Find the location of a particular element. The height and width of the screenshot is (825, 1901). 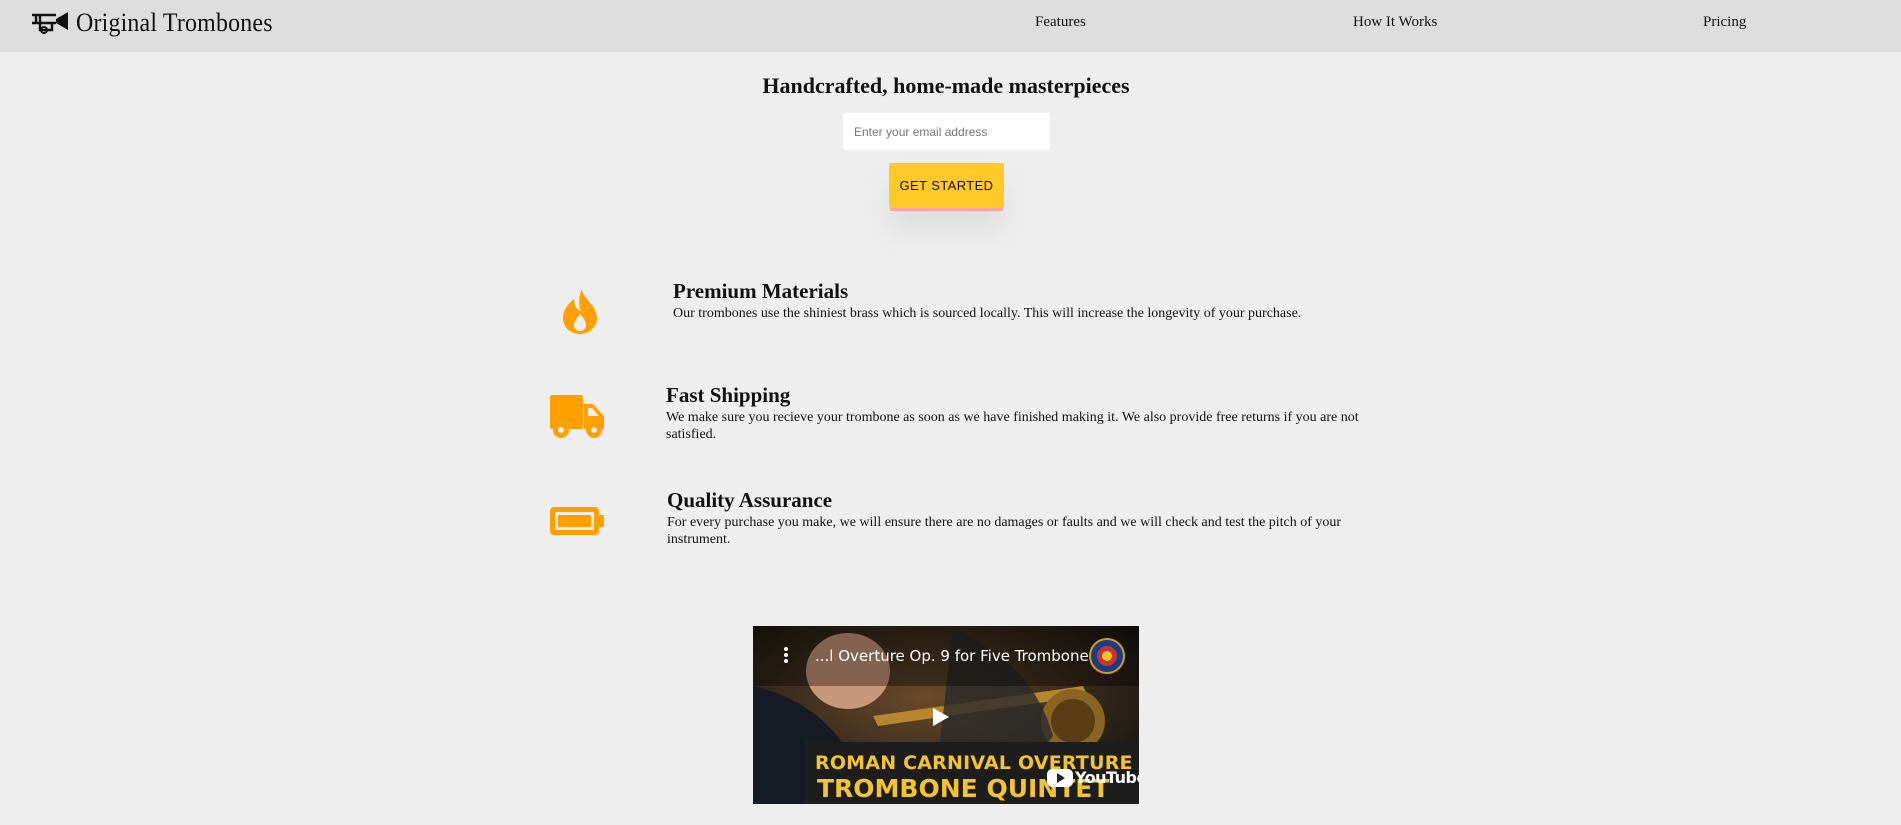

feature-title: Quality Assurance is located at coordinates (750, 500).